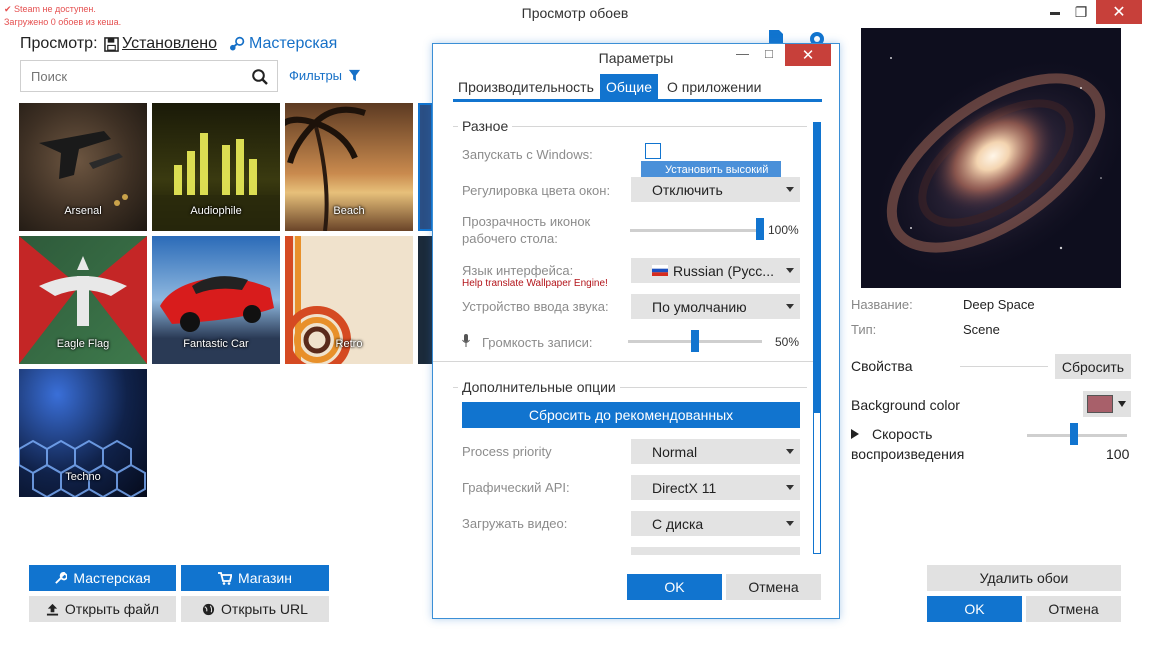 This screenshot has width=1150, height=651. I want to click on store-button: Магазин, so click(255, 578).